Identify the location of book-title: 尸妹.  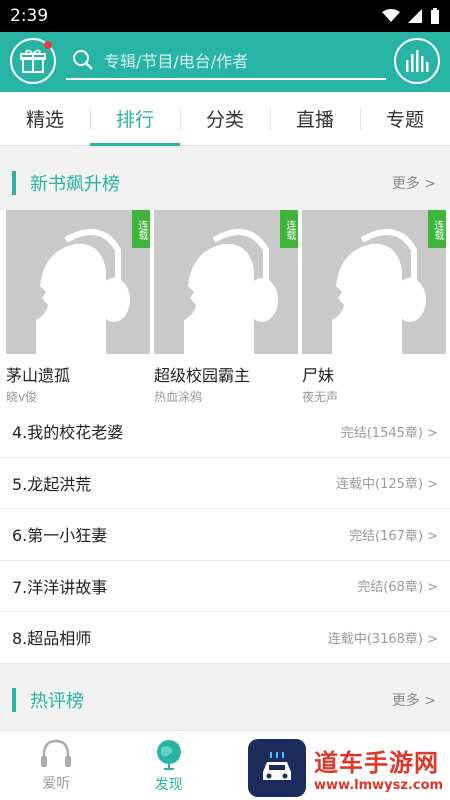
(318, 375).